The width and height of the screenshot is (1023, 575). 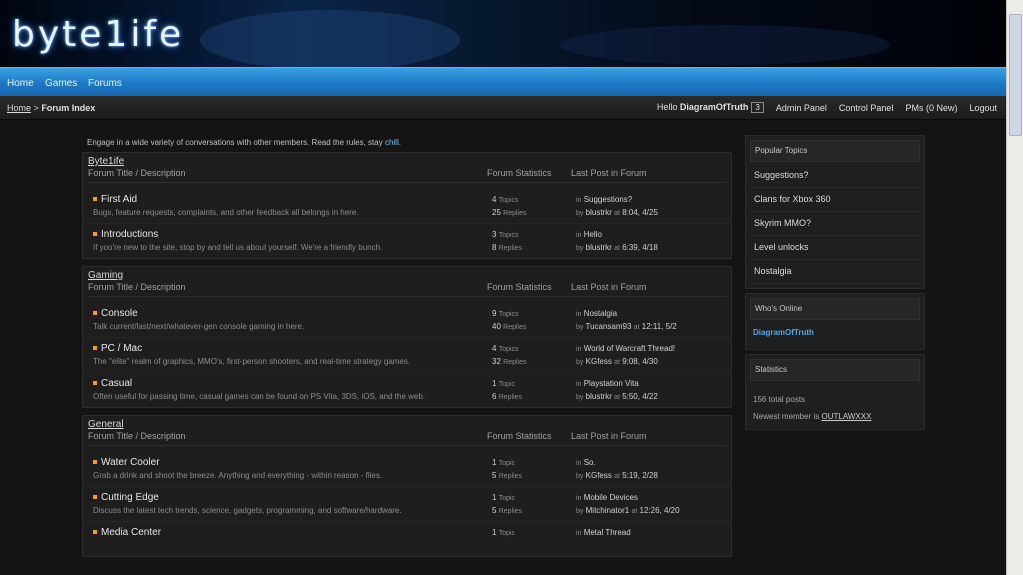 I want to click on whos-online-panel: Who's Online DiagramOfTruth, so click(x=835, y=321).